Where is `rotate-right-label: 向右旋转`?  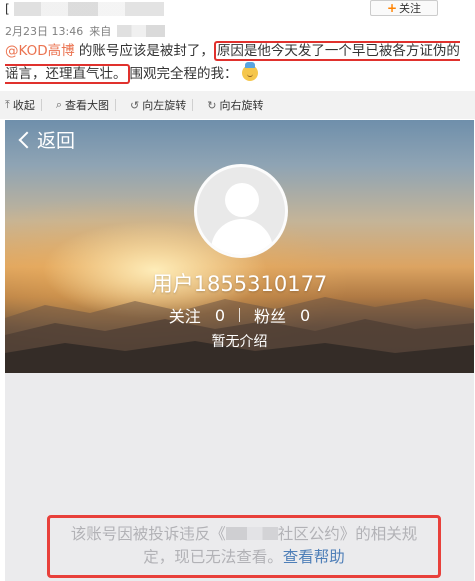 rotate-right-label: 向右旋转 is located at coordinates (241, 105).